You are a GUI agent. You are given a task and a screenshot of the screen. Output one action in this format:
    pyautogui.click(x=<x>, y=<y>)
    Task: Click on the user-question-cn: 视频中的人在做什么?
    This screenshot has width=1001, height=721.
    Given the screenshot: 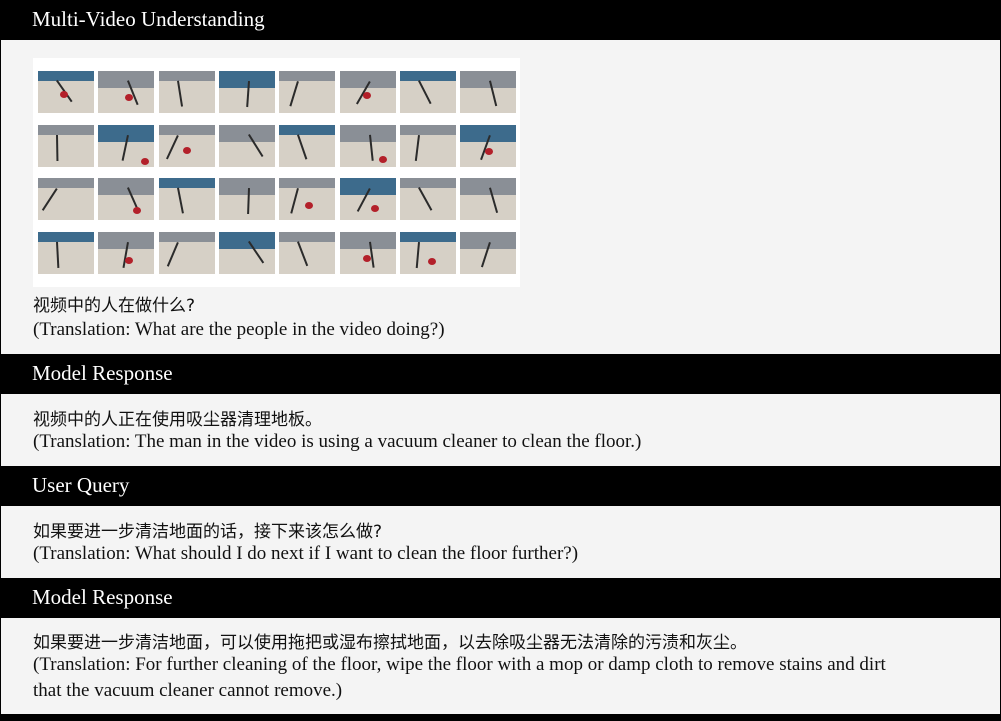 What is the action you would take?
    pyautogui.click(x=114, y=306)
    